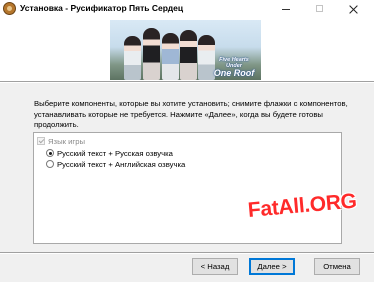 This screenshot has height=282, width=374. What do you see at coordinates (320, 9) in the screenshot?
I see `maximize-icon` at bounding box center [320, 9].